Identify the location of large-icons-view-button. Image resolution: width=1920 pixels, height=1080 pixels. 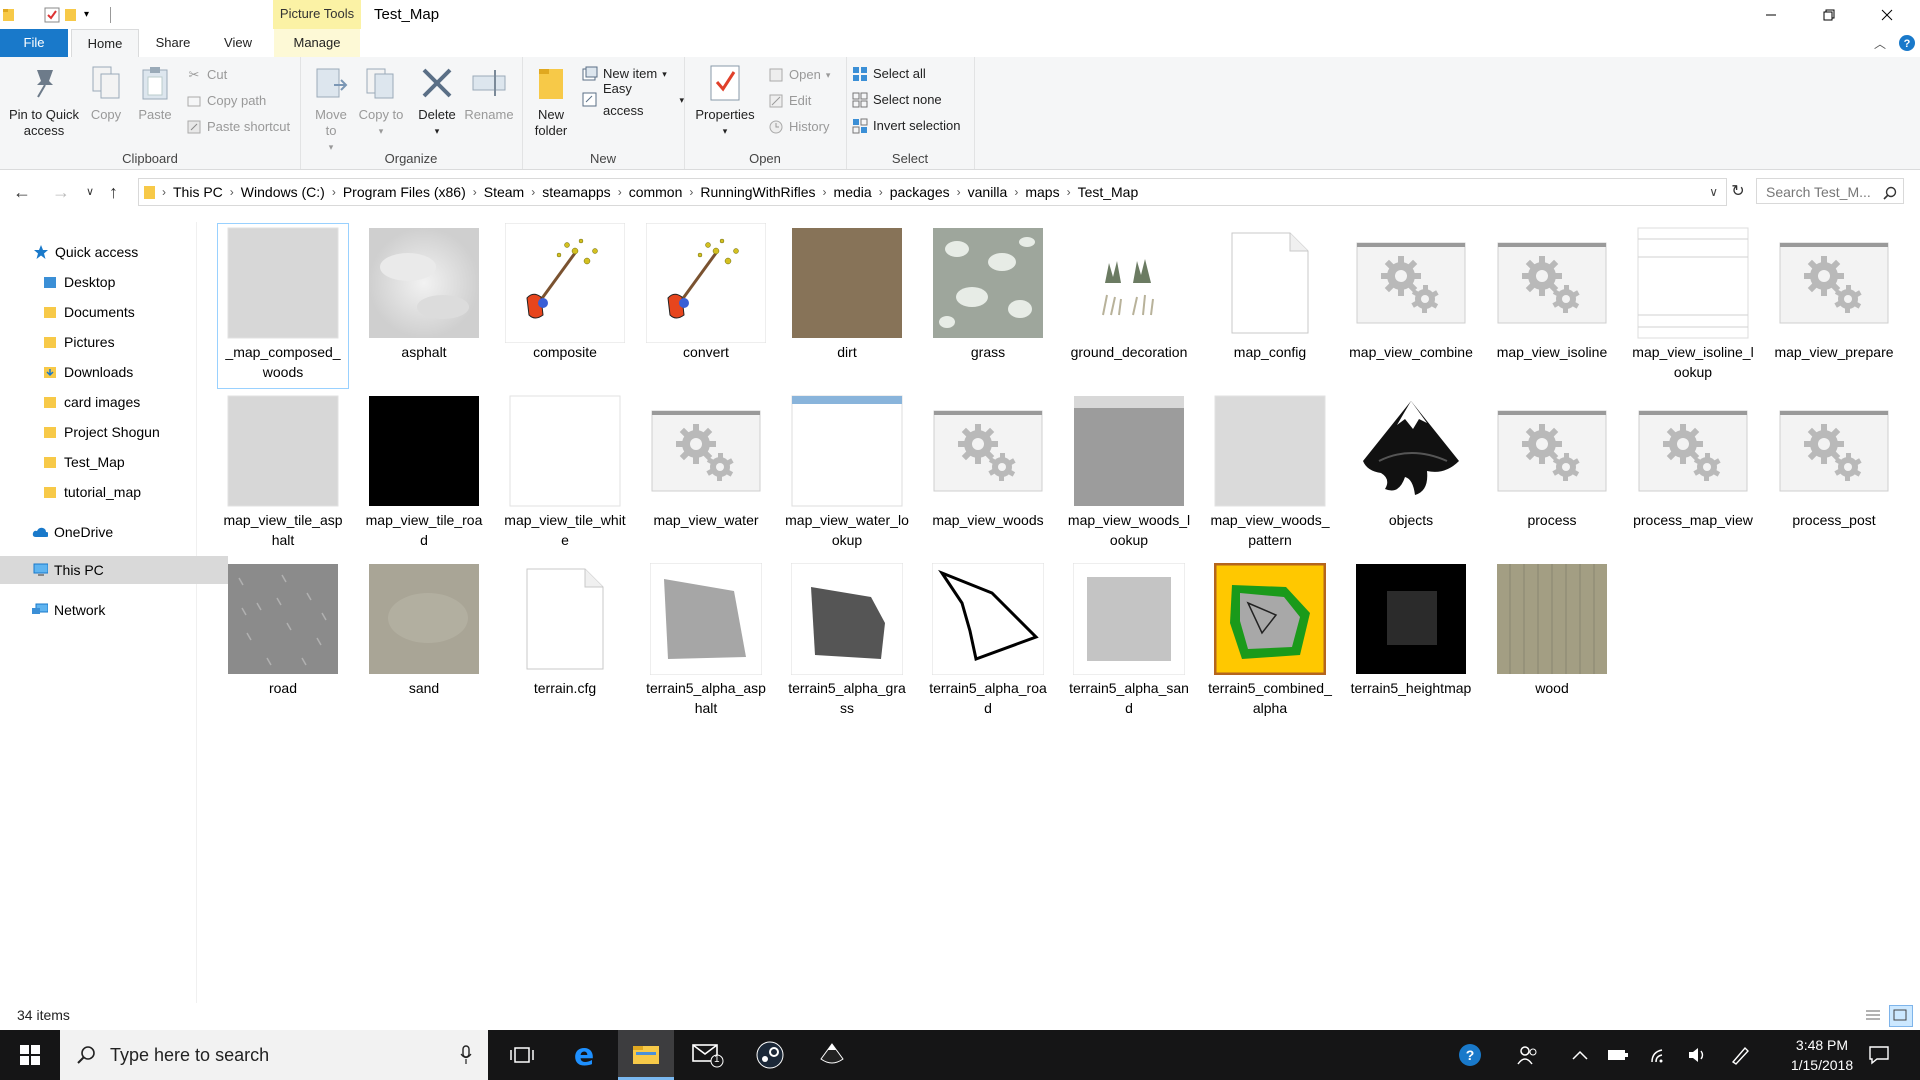
(1901, 1016).